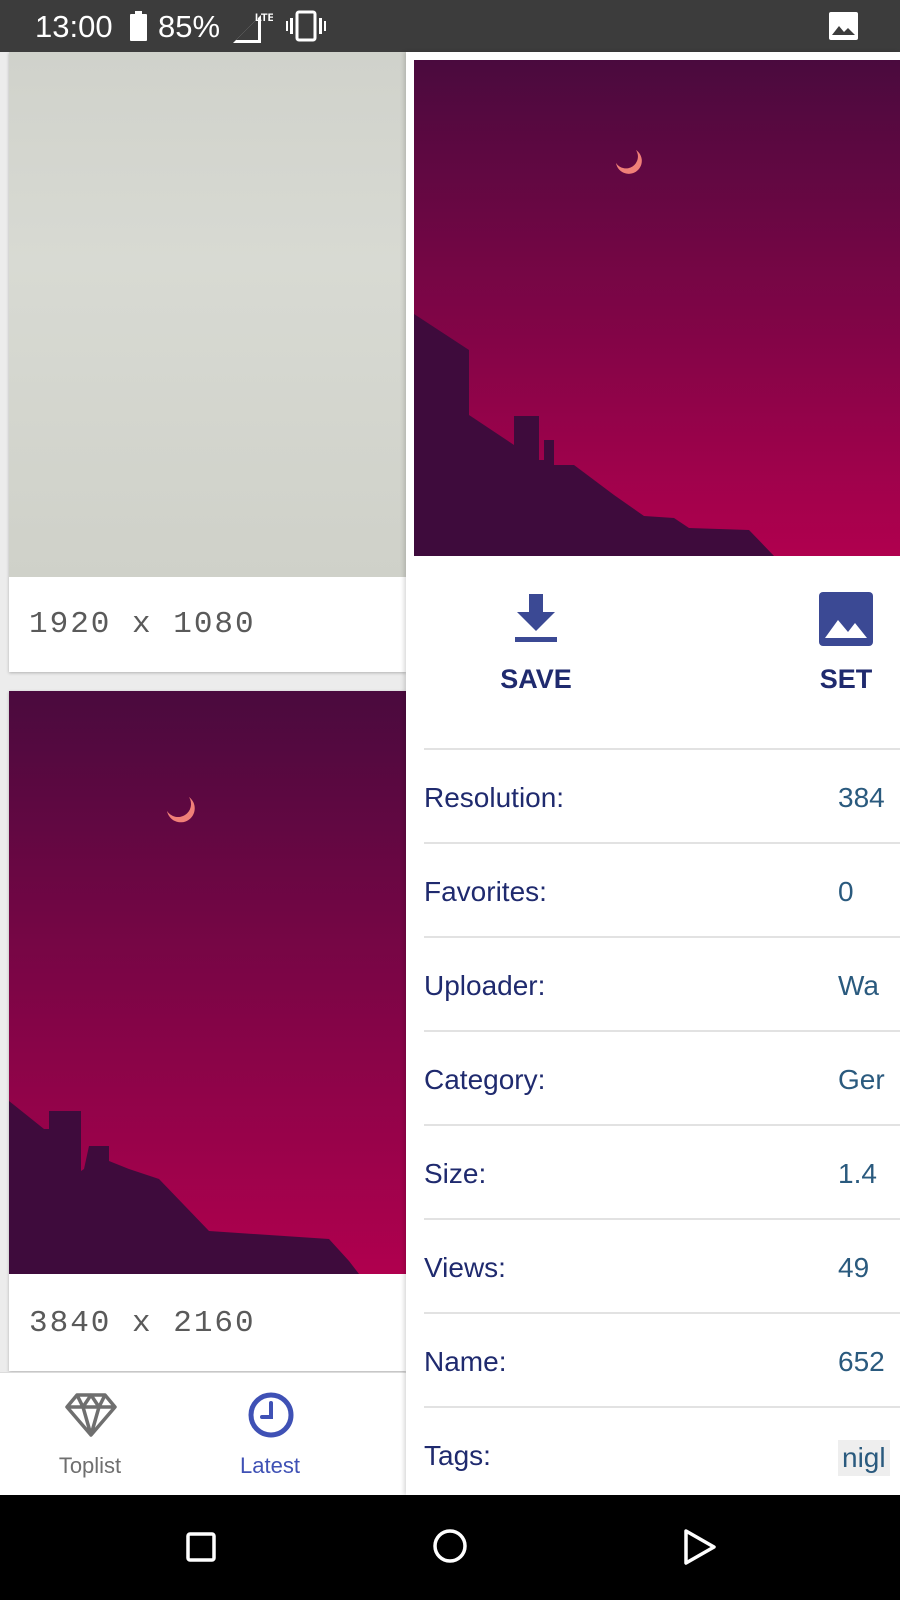 This screenshot has height=1600, width=900. Describe the element at coordinates (457, 1455) in the screenshot. I see `info-key: Tags:` at that location.